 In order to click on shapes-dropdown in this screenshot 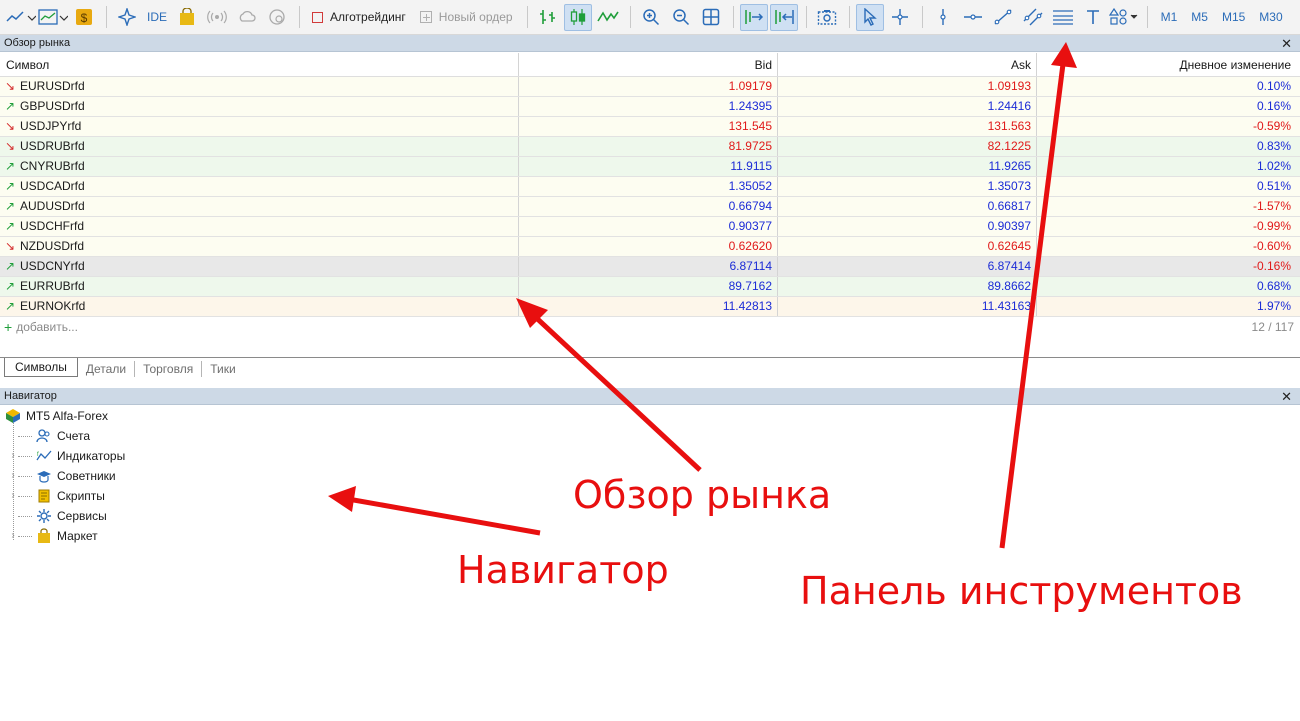, I will do `click(1123, 17)`.